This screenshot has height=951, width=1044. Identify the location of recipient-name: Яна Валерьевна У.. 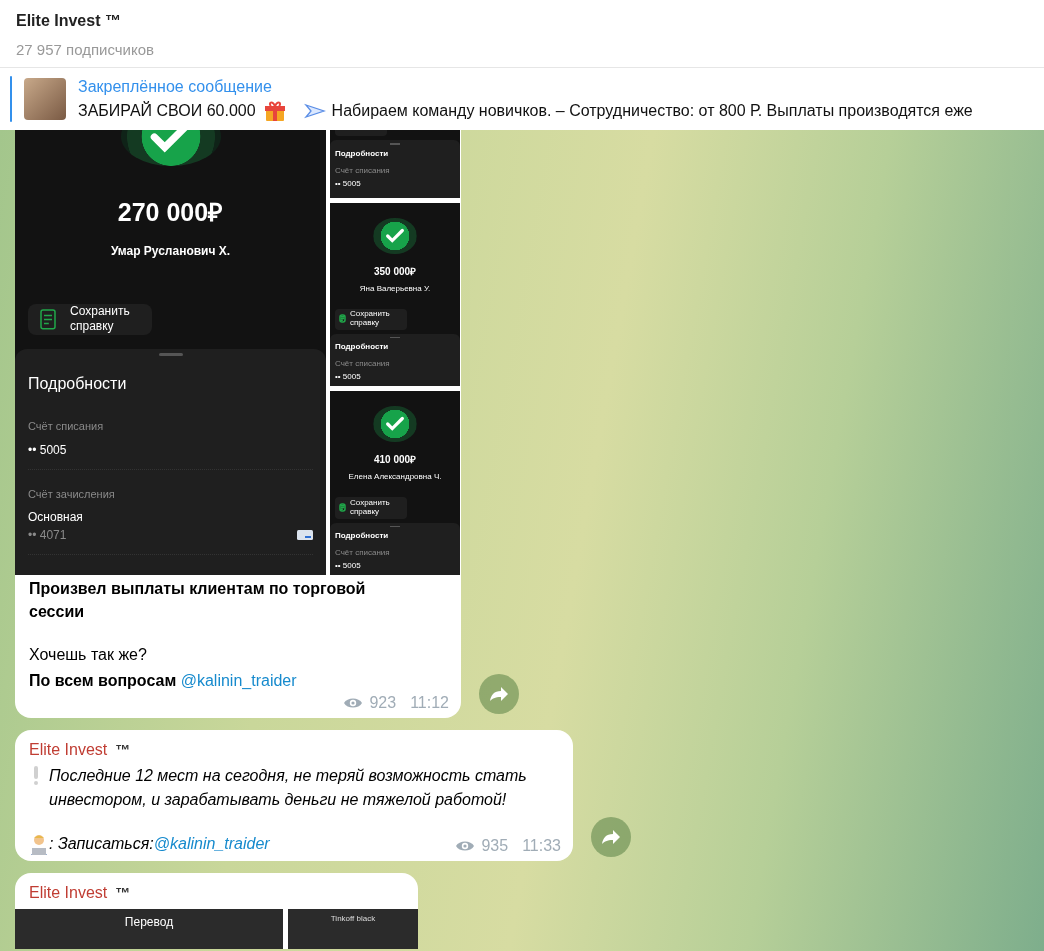
(395, 288).